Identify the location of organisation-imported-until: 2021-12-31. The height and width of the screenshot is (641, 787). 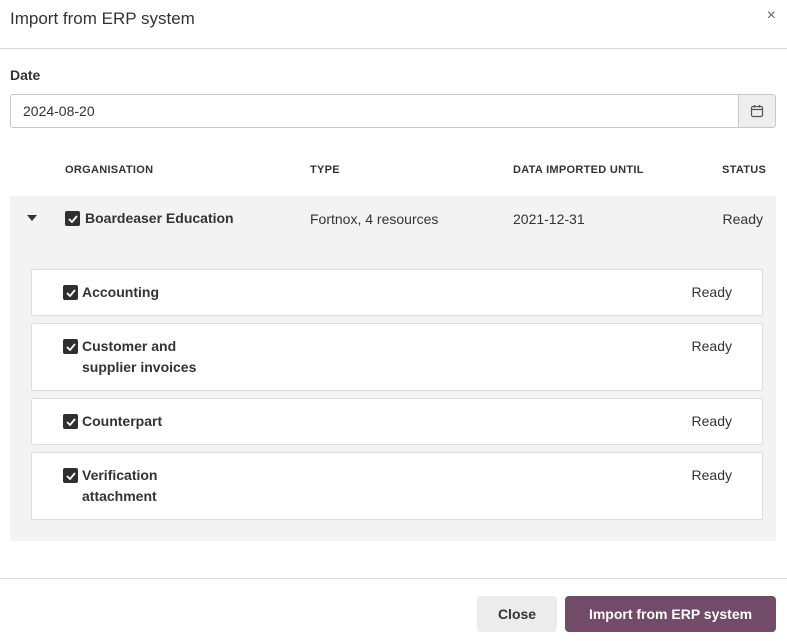
(549, 219).